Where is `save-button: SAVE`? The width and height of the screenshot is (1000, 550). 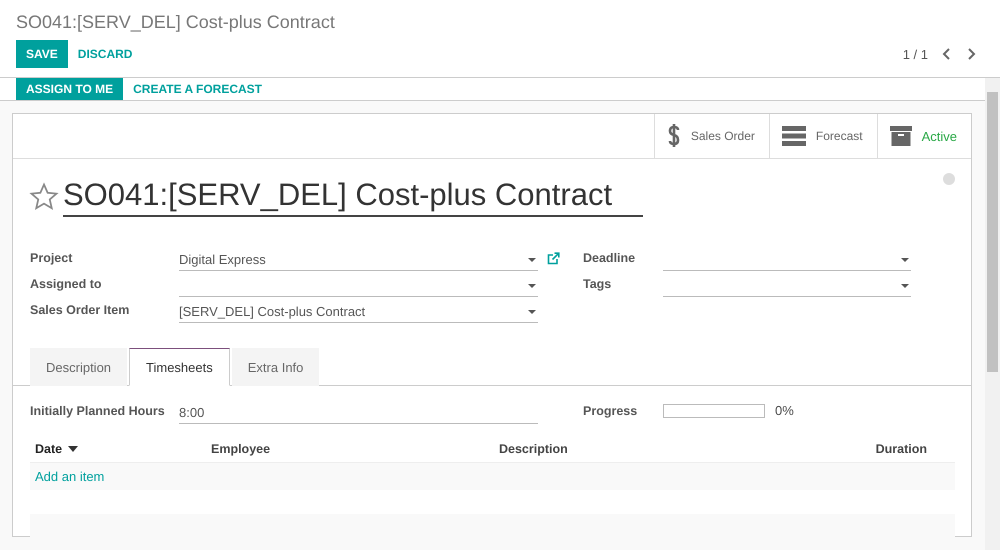
save-button: SAVE is located at coordinates (42, 54).